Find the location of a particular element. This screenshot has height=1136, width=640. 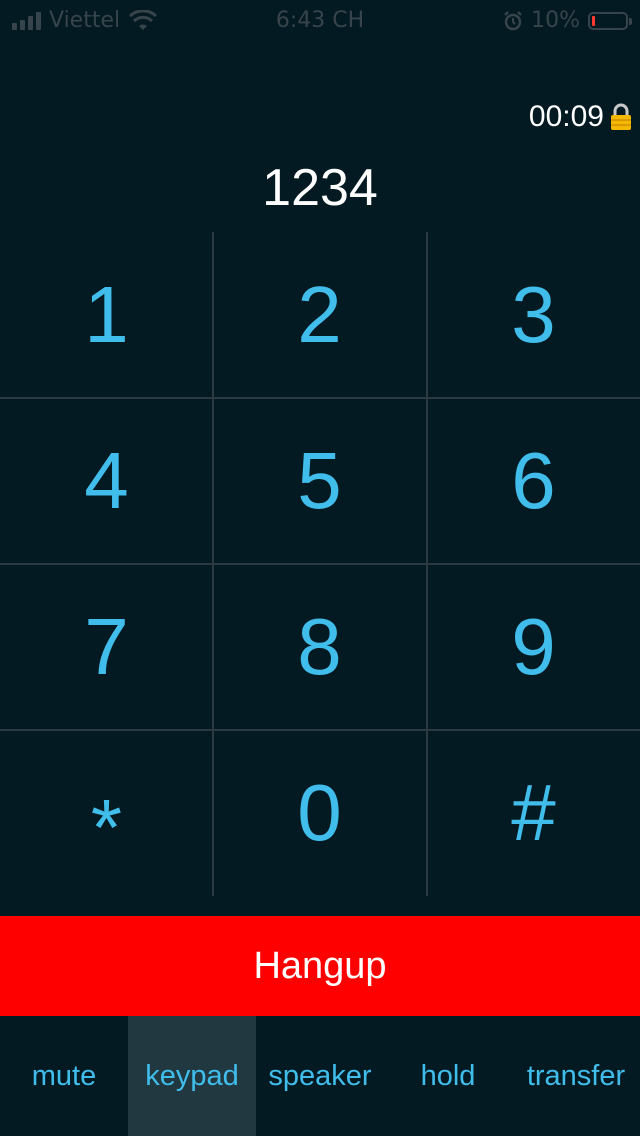

key-8: 8 is located at coordinates (319, 647).